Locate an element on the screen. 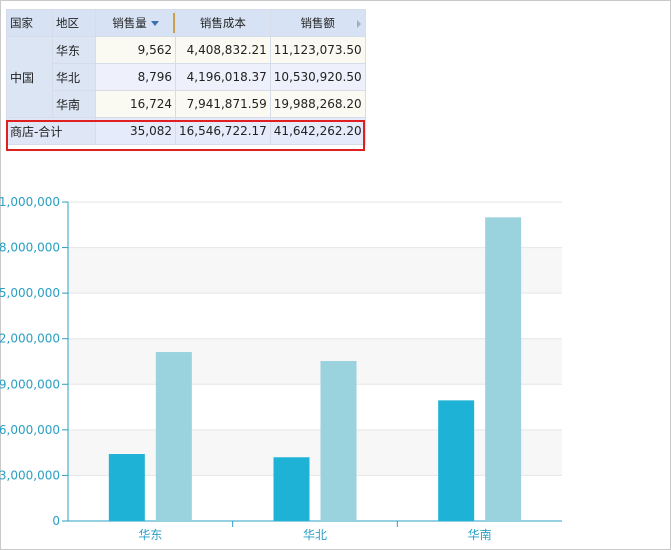  total-label: 商店-合计 is located at coordinates (51, 131).